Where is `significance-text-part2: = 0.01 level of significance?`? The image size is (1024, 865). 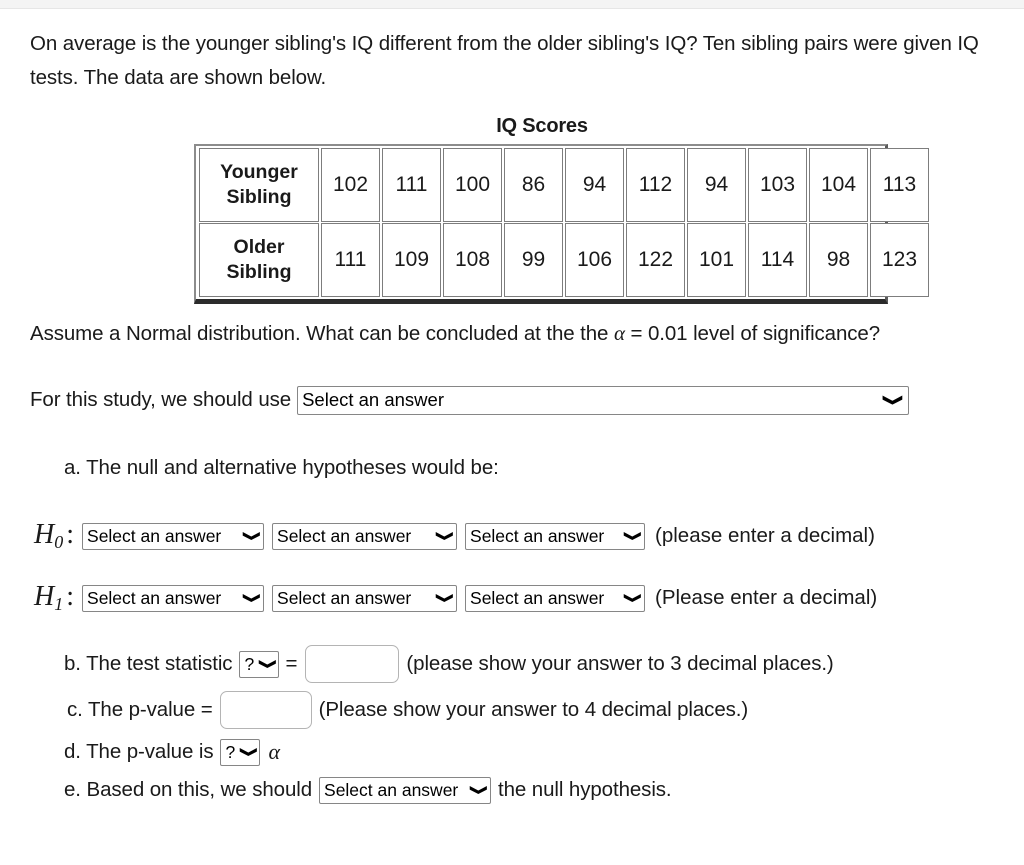
significance-text-part2: = 0.01 level of significance? is located at coordinates (752, 333).